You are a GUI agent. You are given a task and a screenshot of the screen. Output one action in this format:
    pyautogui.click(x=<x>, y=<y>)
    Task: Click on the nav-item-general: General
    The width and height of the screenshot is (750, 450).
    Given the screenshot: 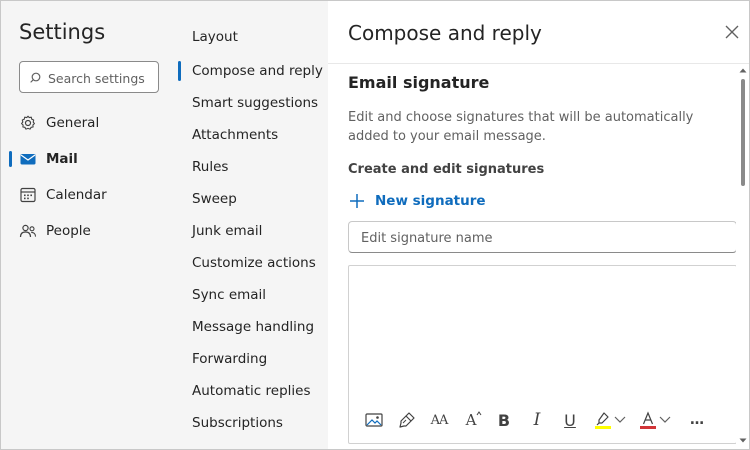 What is the action you would take?
    pyautogui.click(x=85, y=123)
    